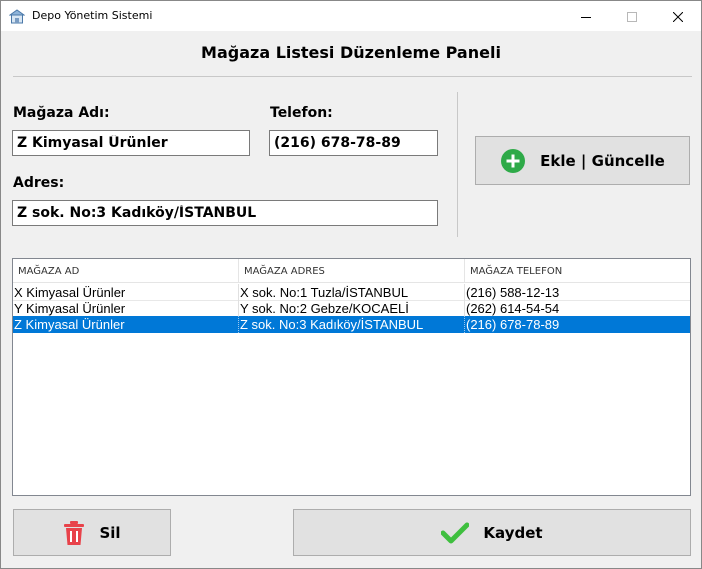 This screenshot has width=702, height=569. I want to click on cell-store-name: Z Kimyasal Ürünler, so click(126, 324).